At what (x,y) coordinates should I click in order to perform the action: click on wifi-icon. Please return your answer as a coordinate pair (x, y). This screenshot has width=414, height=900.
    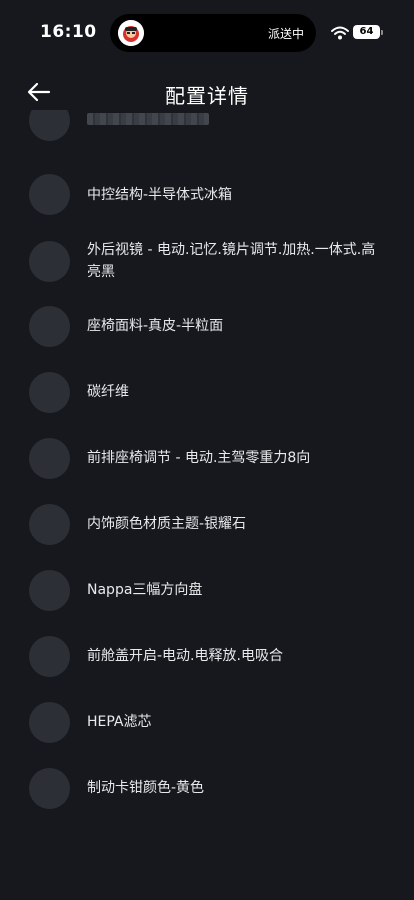
    Looking at the image, I should click on (340, 32).